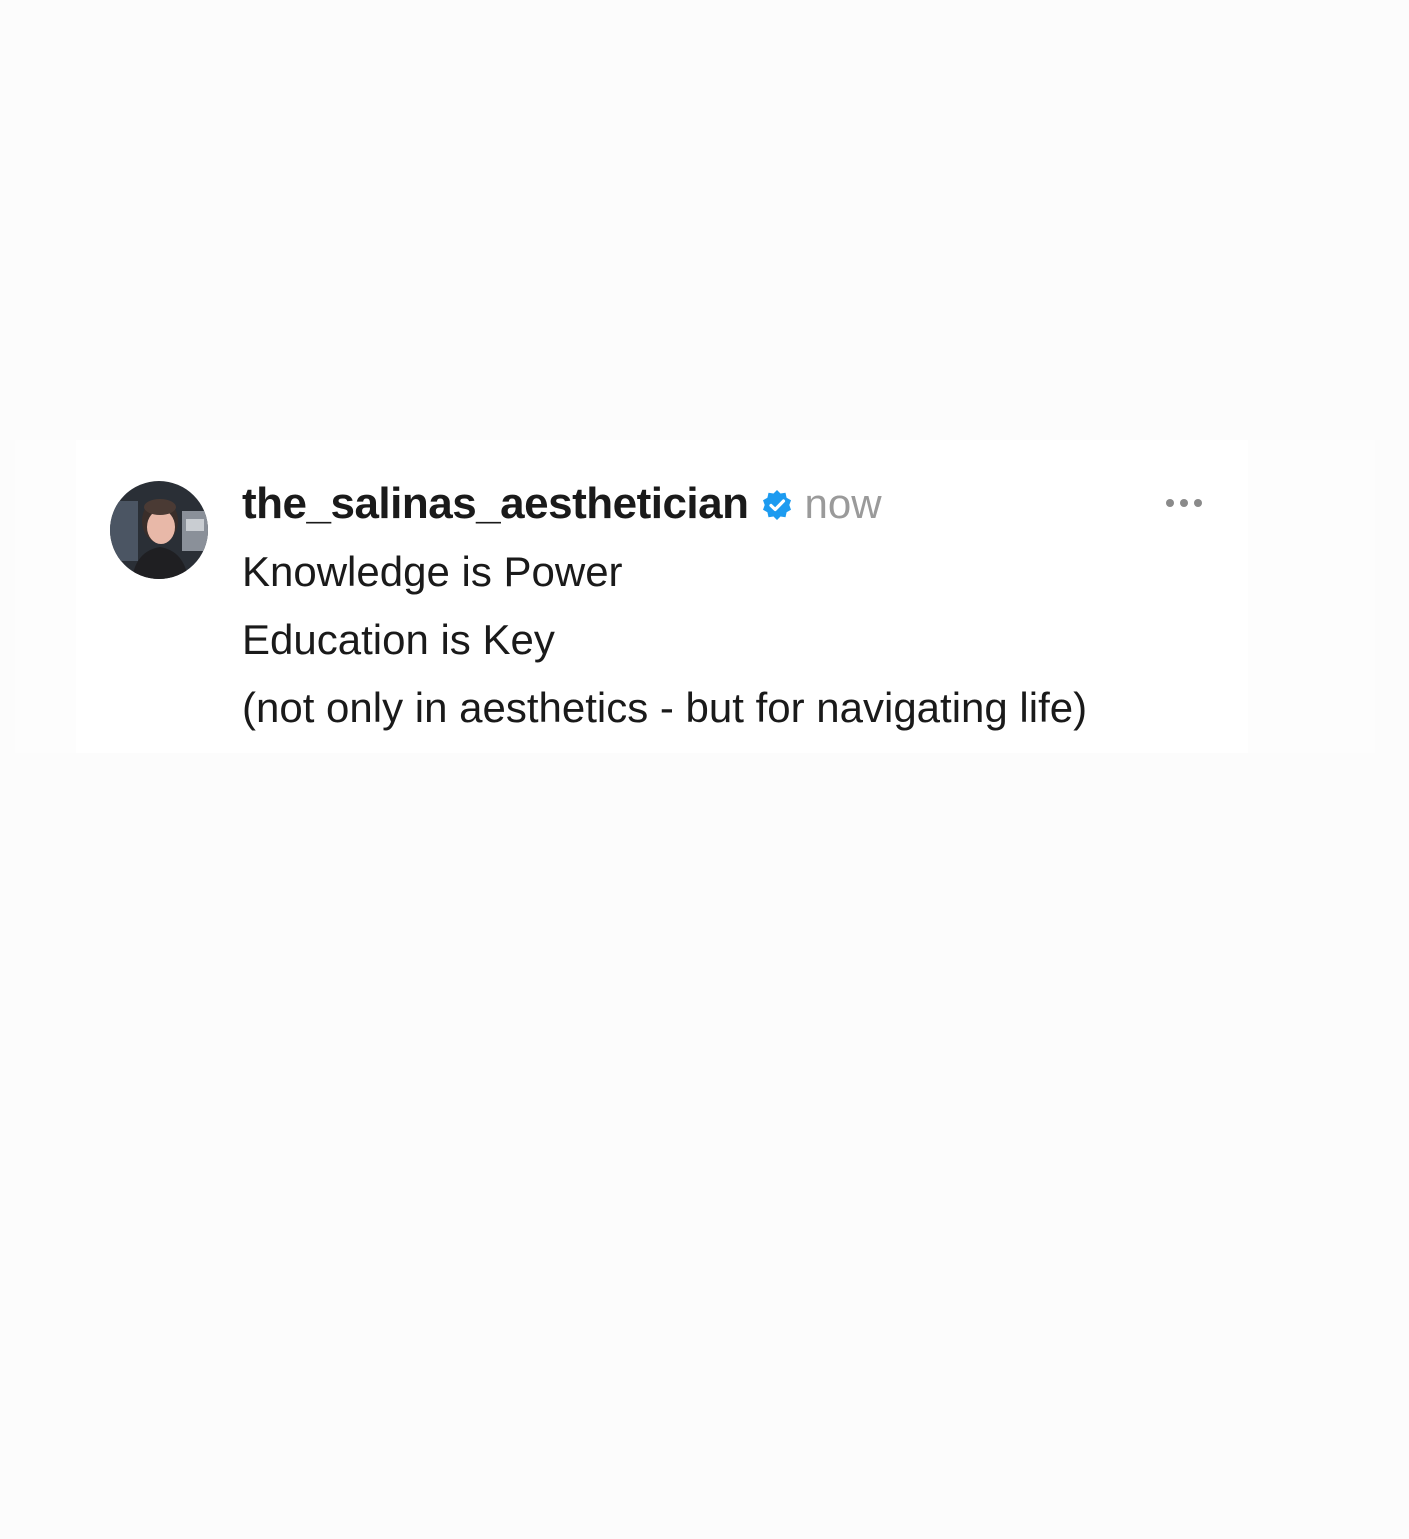 This screenshot has height=1539, width=1409. I want to click on username-link: the_salinas_aesthetician, so click(495, 504).